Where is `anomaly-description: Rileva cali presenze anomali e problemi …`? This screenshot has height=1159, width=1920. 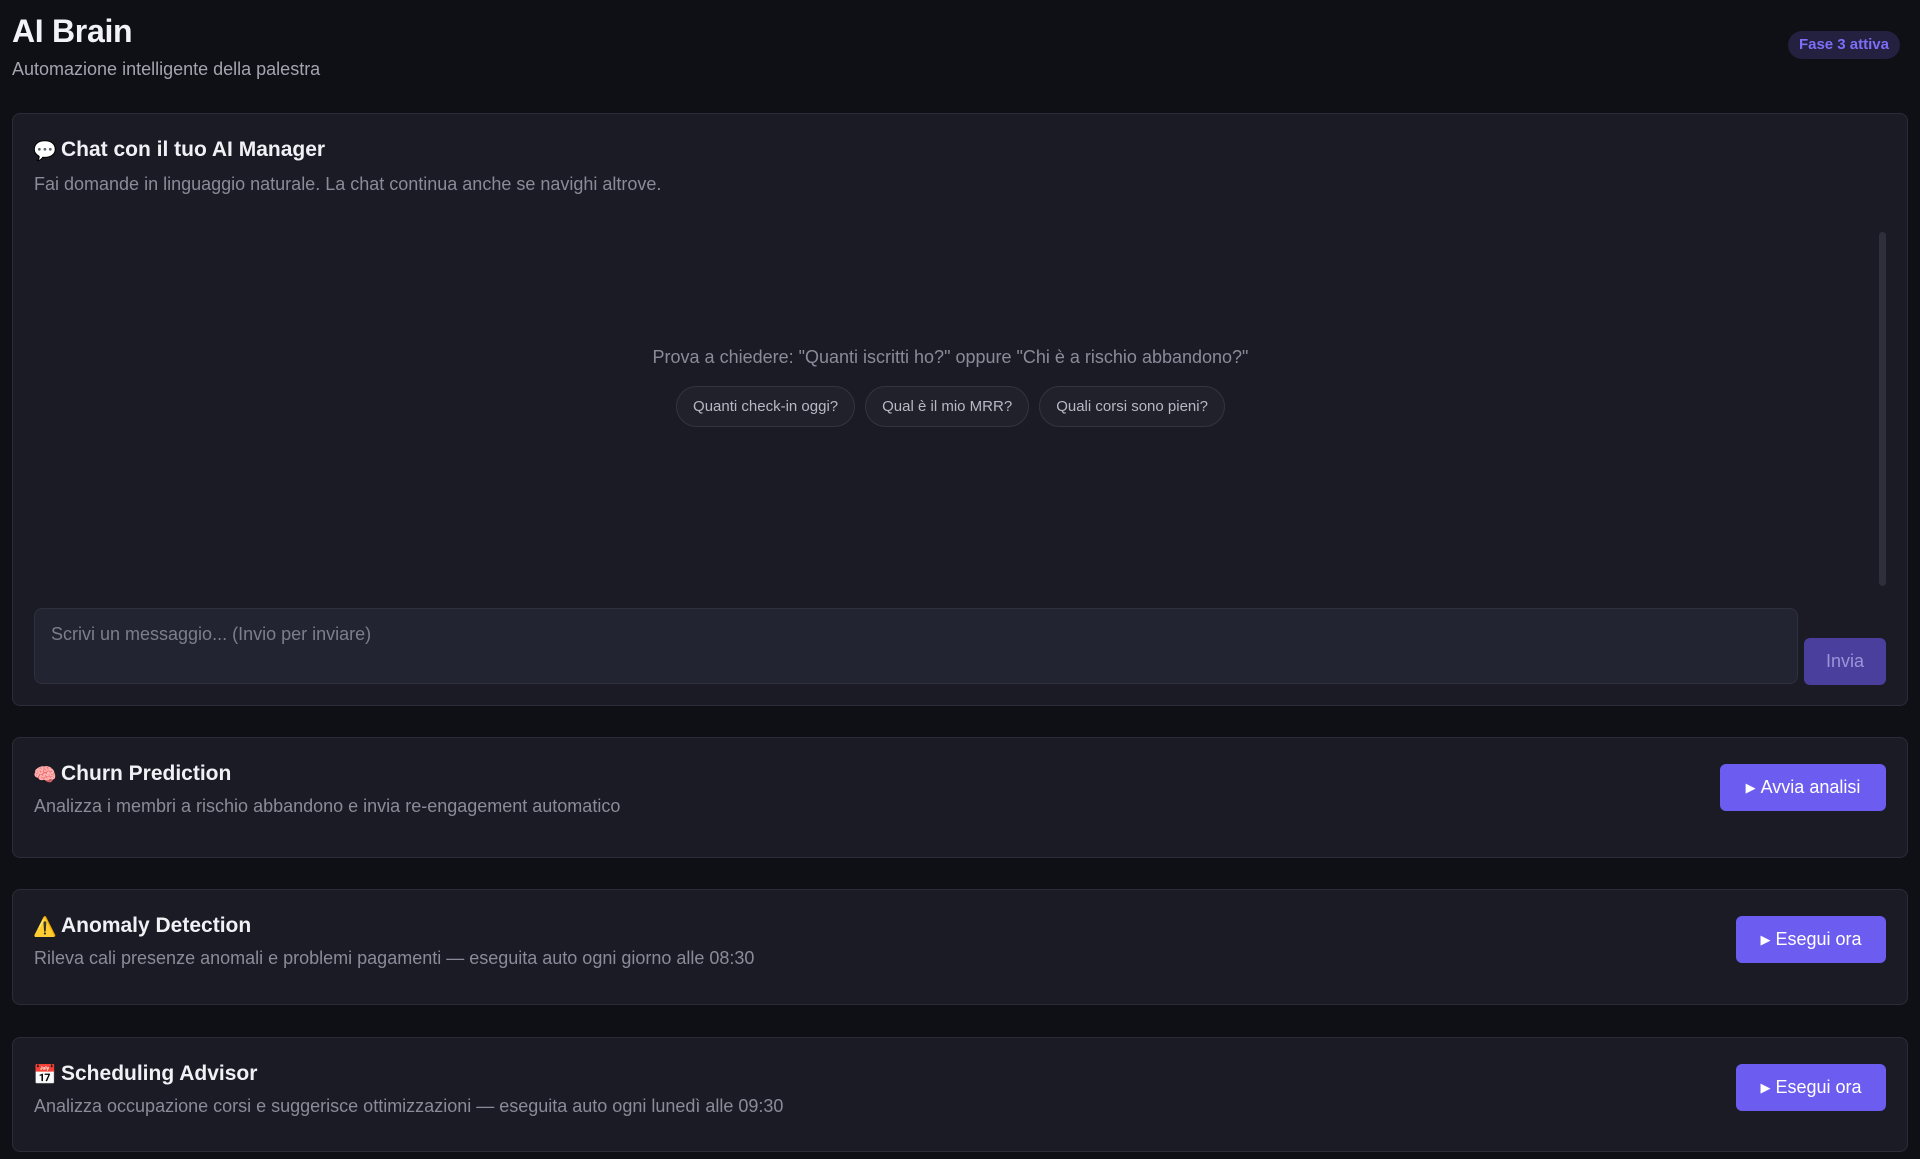
anomaly-description: Rileva cali presenze anomali e problemi … is located at coordinates (394, 958).